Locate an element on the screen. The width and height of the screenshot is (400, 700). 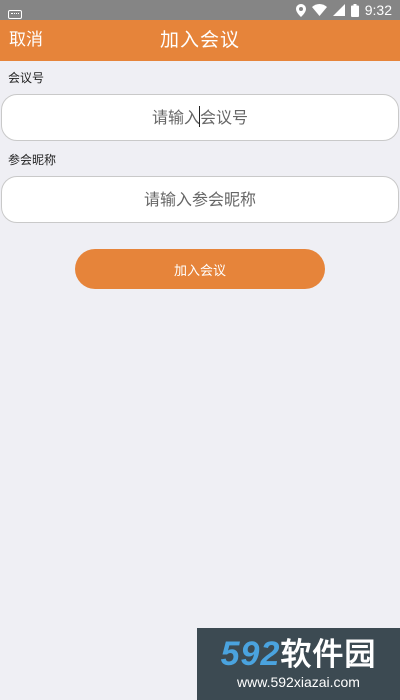
app-header: 取消 加入会议 is located at coordinates (200, 40).